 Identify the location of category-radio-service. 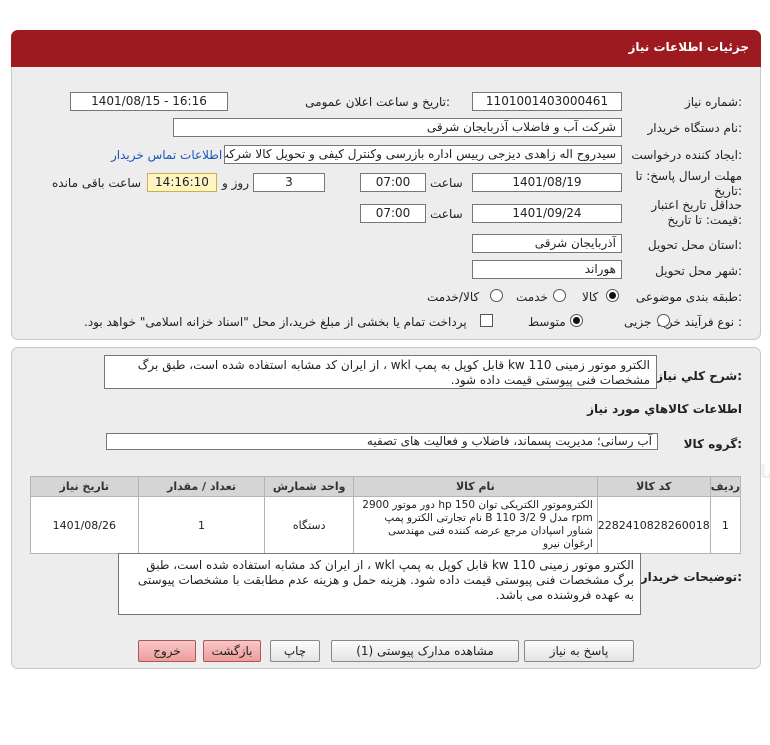
(559, 295).